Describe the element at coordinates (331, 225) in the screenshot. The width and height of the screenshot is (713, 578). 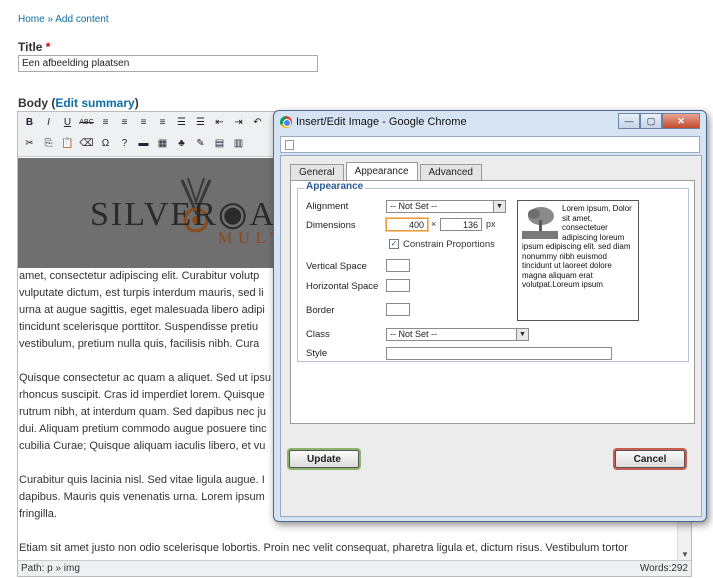
I see `dimensions-label: Dimensions` at that location.